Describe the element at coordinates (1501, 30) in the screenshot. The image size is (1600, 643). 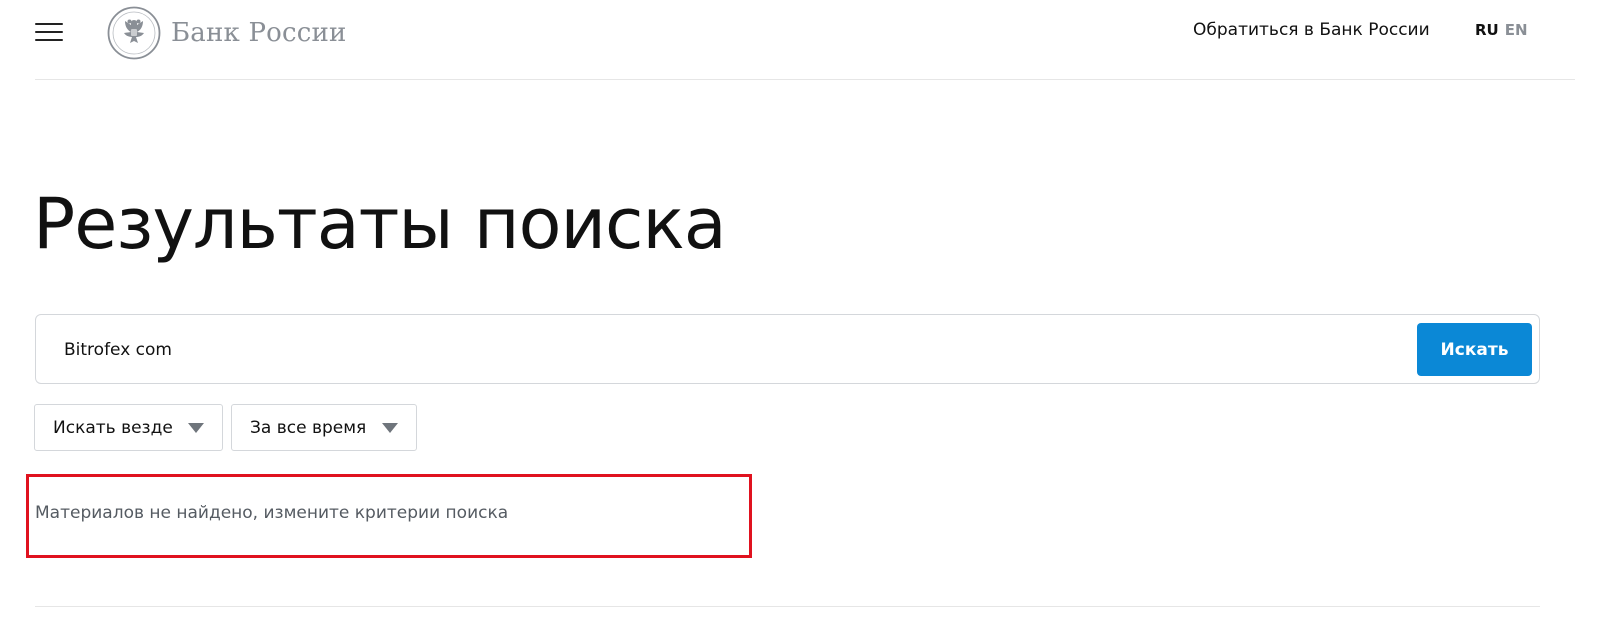
I see `language-switcher: RU EN` at that location.